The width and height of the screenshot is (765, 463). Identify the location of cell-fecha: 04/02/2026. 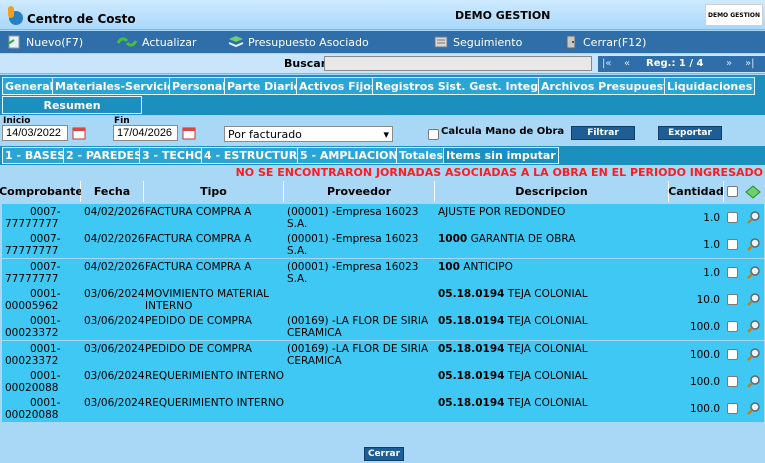
(114, 212).